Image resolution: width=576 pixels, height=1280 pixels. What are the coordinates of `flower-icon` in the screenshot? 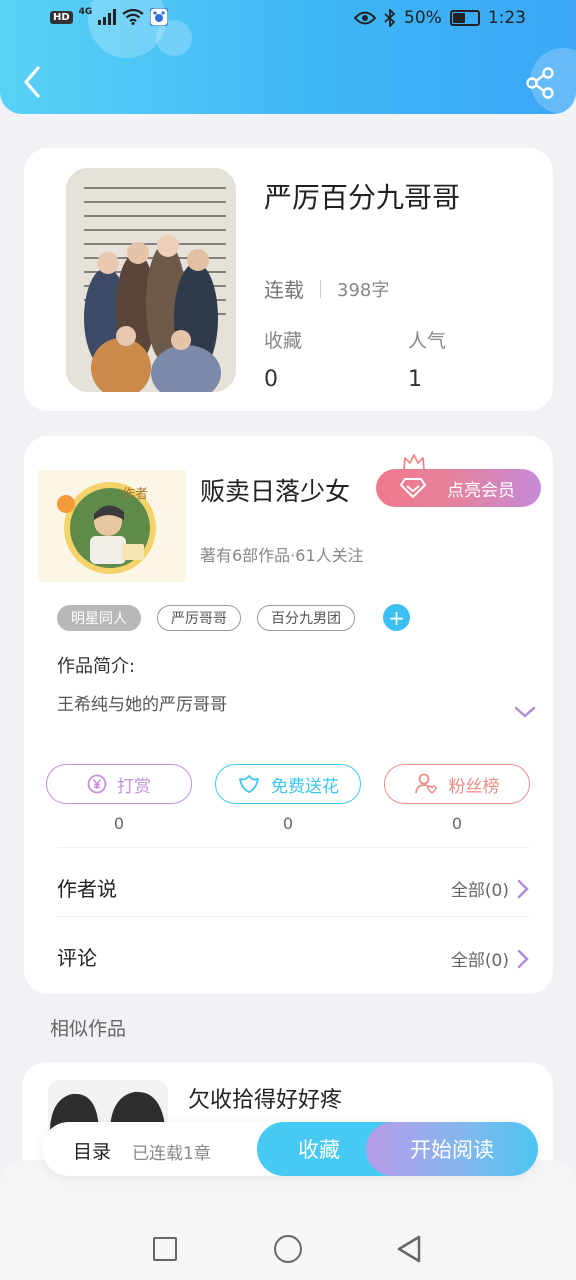 It's located at (249, 784).